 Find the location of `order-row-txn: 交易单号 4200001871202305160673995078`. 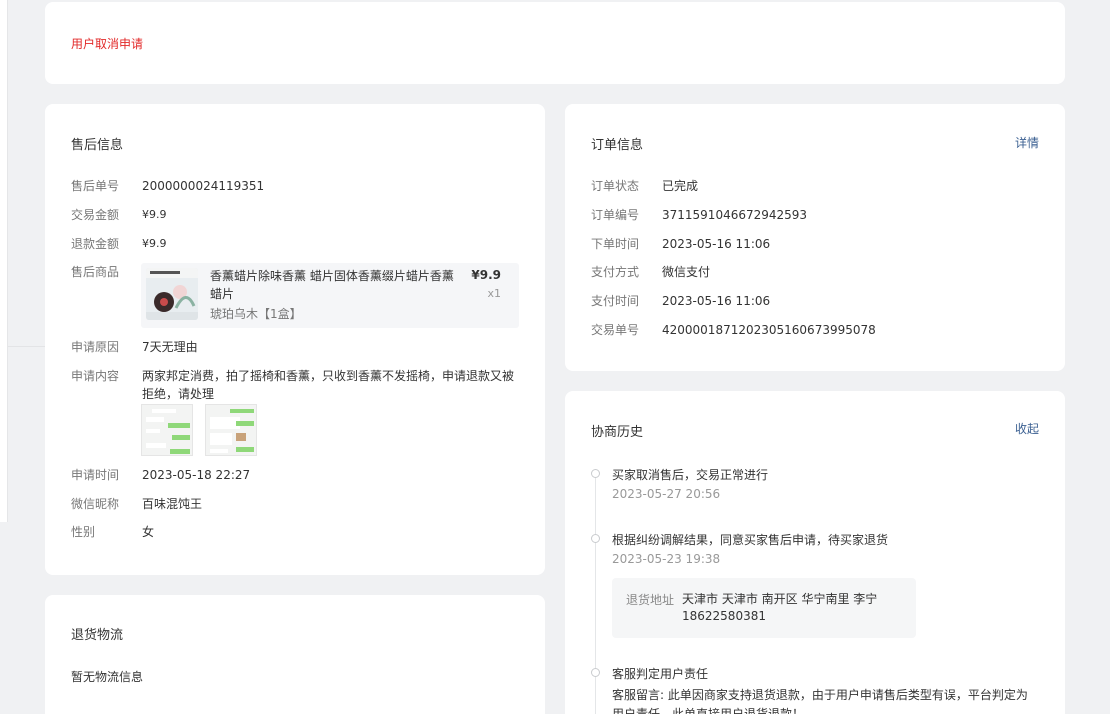

order-row-txn: 交易单号 4200001871202305160673995078 is located at coordinates (818, 330).